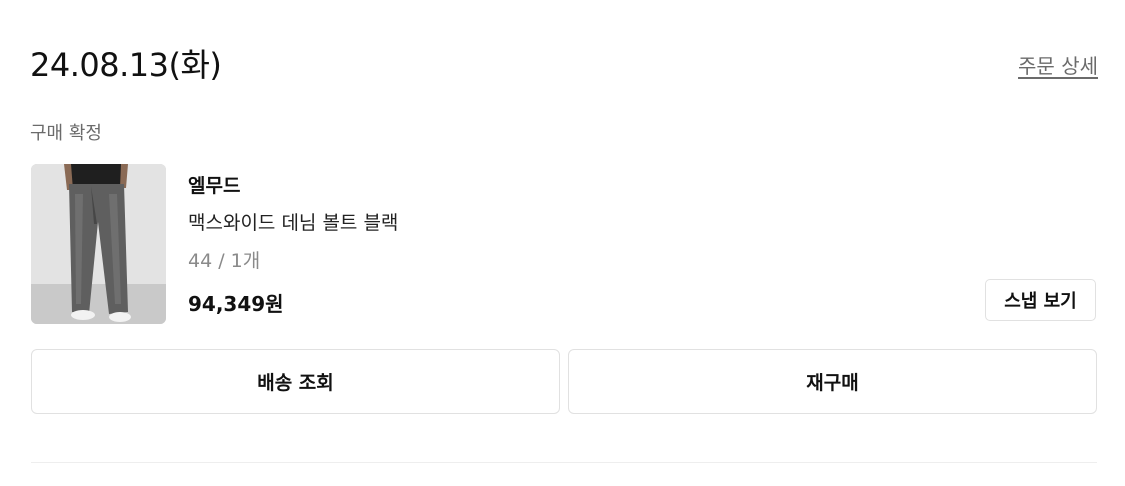 This screenshot has width=1125, height=486. What do you see at coordinates (214, 184) in the screenshot?
I see `brand-name: 엘무드` at bounding box center [214, 184].